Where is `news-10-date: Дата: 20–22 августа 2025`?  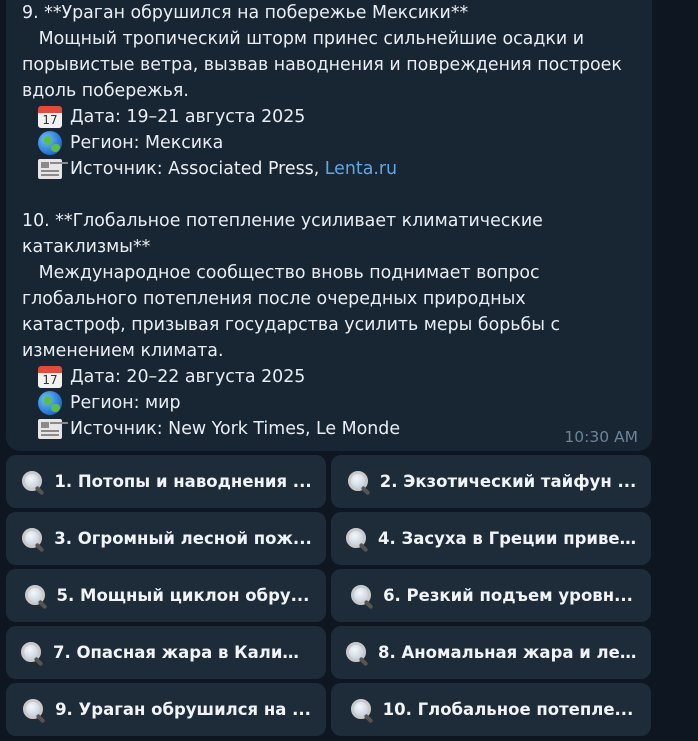
news-10-date: Дата: 20–22 августа 2025 is located at coordinates (337, 377).